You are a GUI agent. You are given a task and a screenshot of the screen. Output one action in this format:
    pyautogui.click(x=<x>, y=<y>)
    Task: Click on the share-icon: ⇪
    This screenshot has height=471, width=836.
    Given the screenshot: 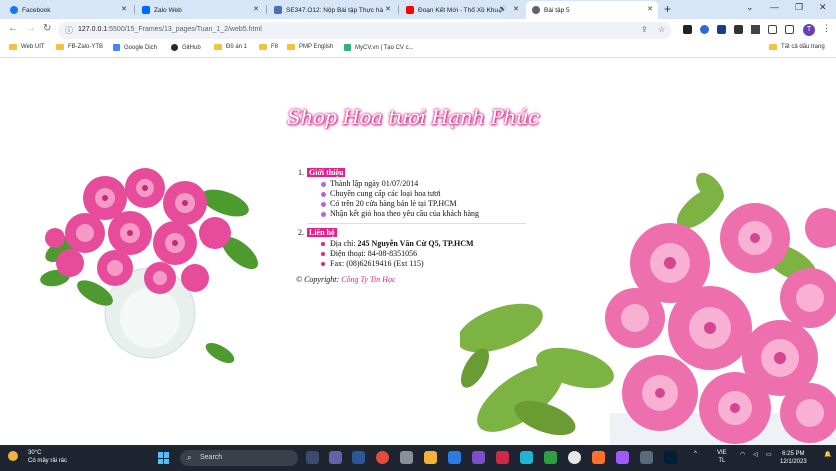 What is the action you would take?
    pyautogui.click(x=644, y=29)
    